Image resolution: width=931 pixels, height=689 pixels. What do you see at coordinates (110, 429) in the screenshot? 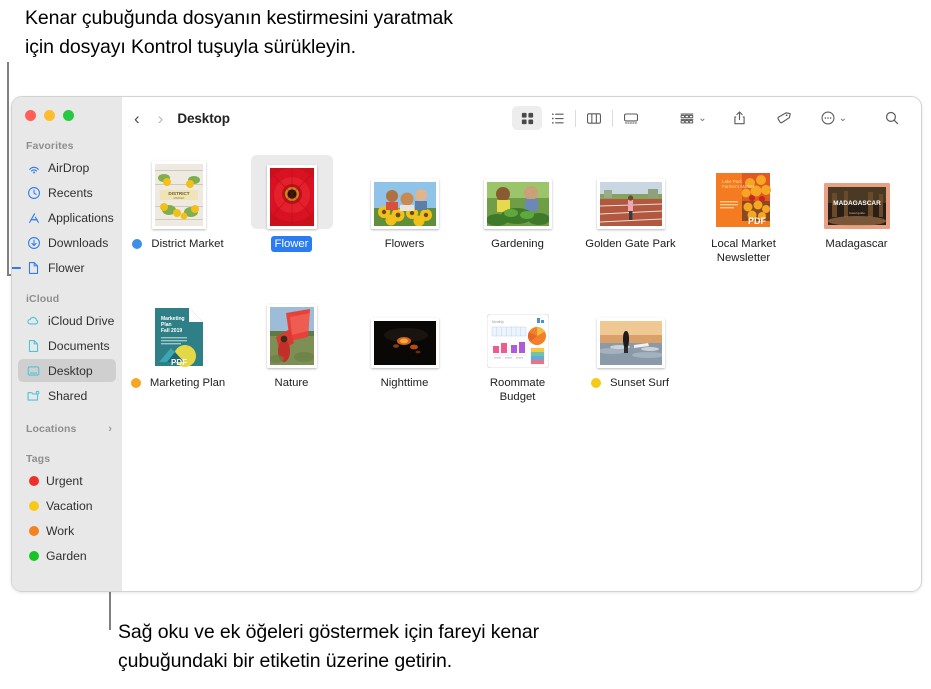
I see `chevron-right-icon: ›` at bounding box center [110, 429].